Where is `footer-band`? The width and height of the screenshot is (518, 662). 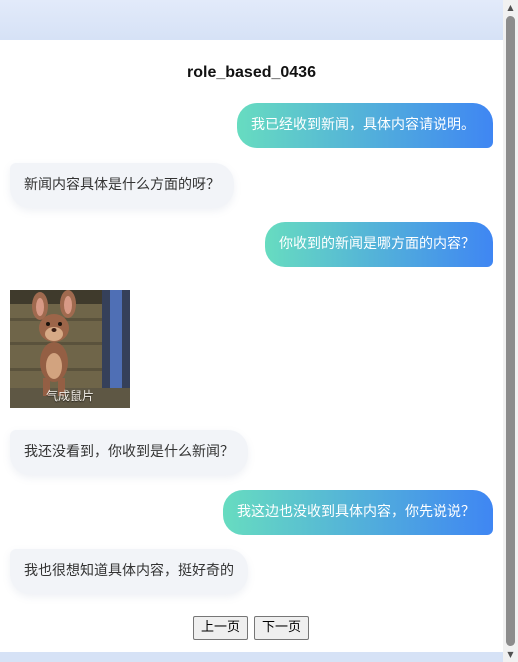
footer-band is located at coordinates (251, 657).